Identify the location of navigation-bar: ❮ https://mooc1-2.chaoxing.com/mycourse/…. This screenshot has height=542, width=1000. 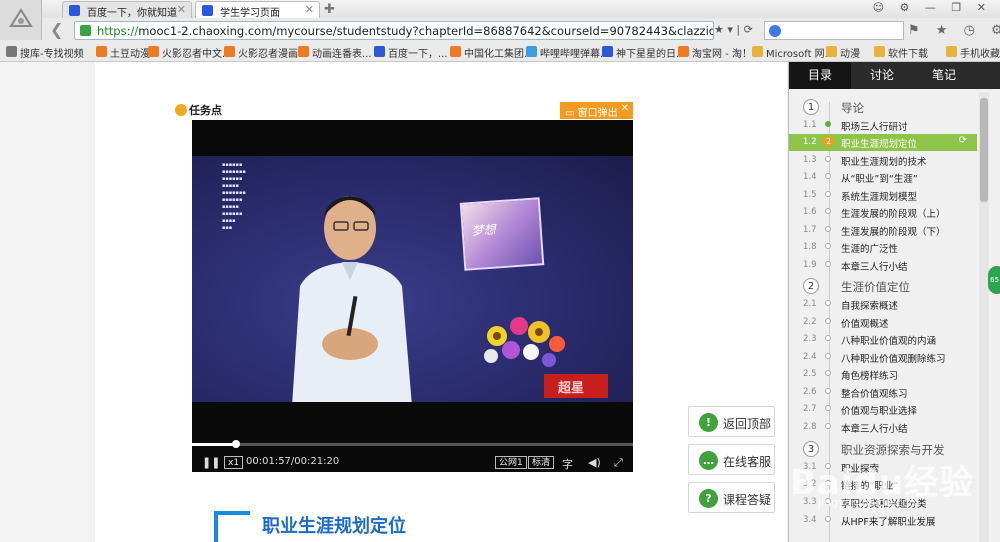
(521, 31).